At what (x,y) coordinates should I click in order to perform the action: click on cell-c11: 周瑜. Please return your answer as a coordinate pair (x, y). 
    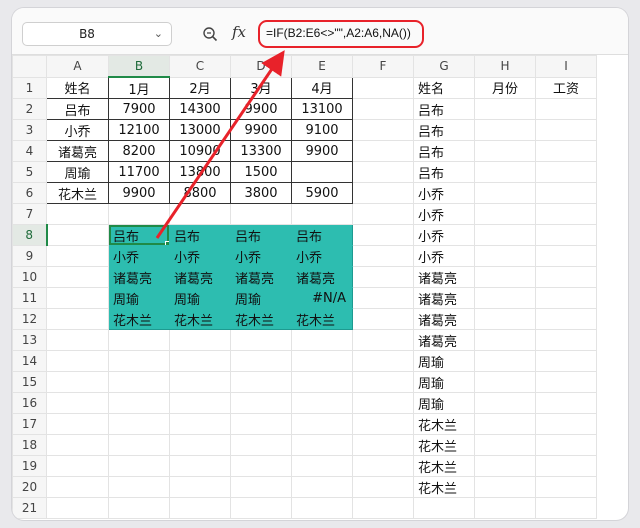
    Looking at the image, I should click on (200, 298).